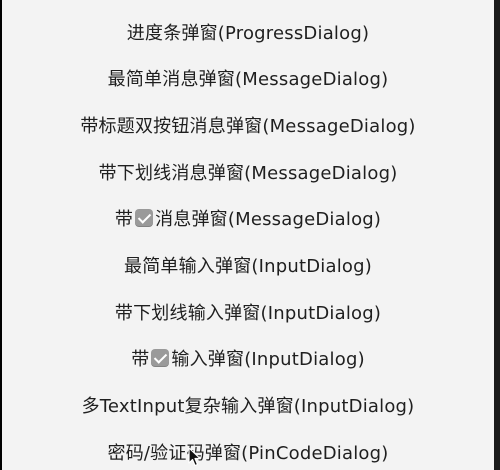  Describe the element at coordinates (497, 235) in the screenshot. I see `window-edge` at that location.